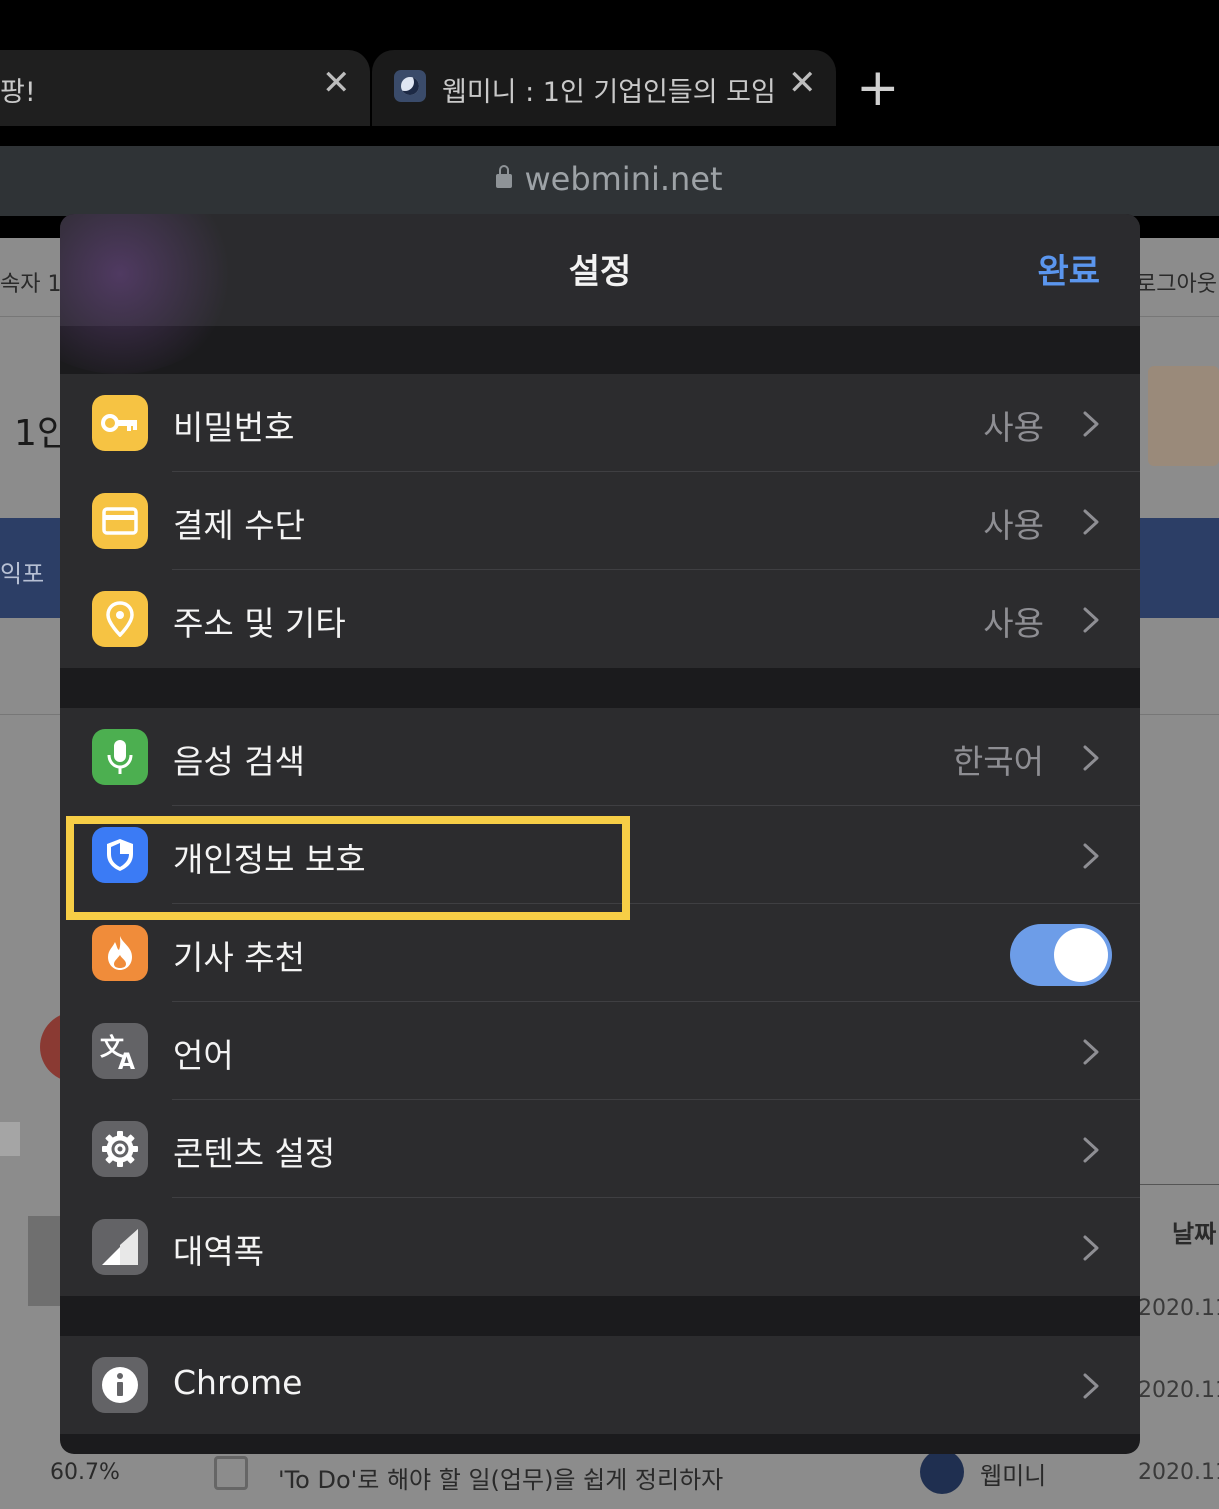 The image size is (1219, 1509). What do you see at coordinates (150, 294) in the screenshot?
I see `header-glow` at bounding box center [150, 294].